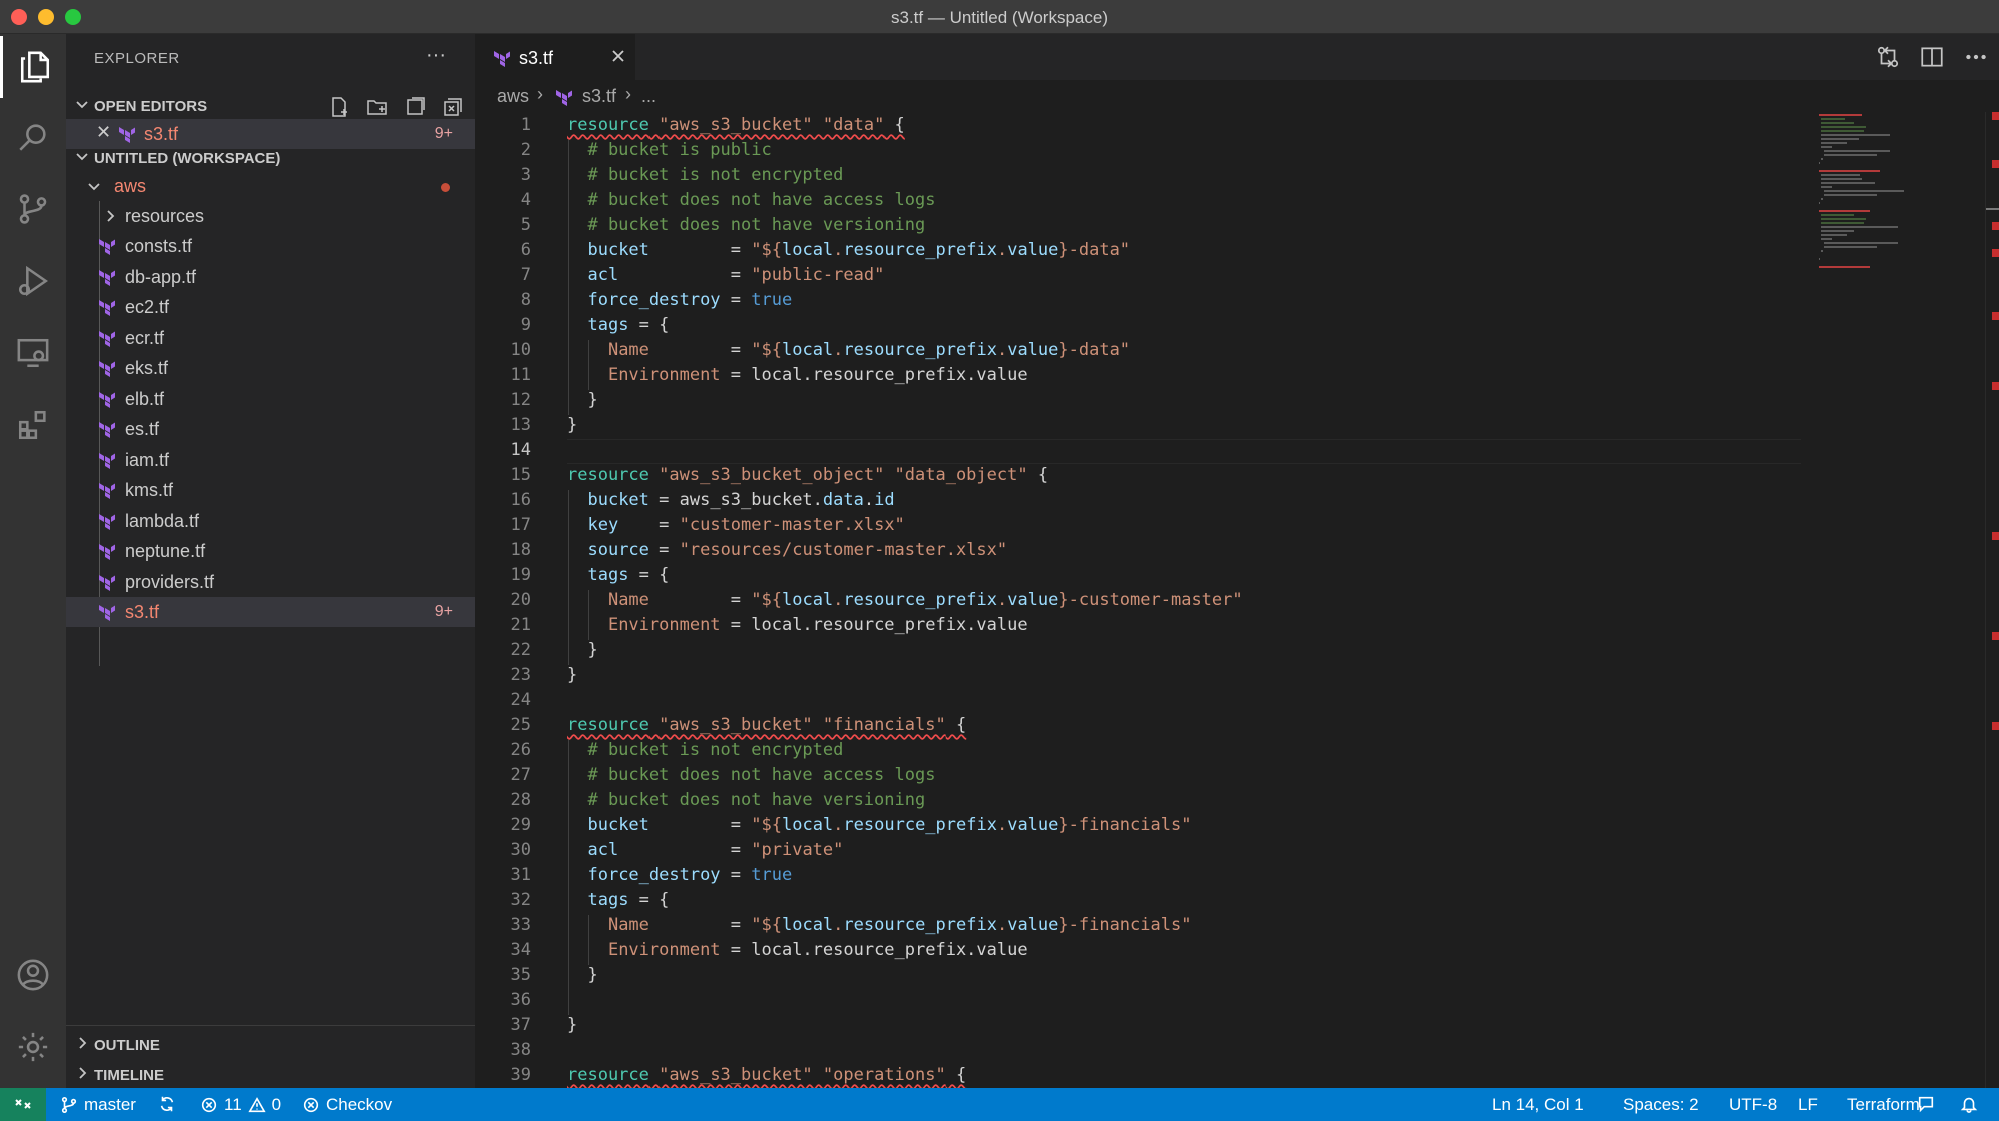 This screenshot has width=1999, height=1121. What do you see at coordinates (270, 368) in the screenshot?
I see `file-item: eks.tf` at bounding box center [270, 368].